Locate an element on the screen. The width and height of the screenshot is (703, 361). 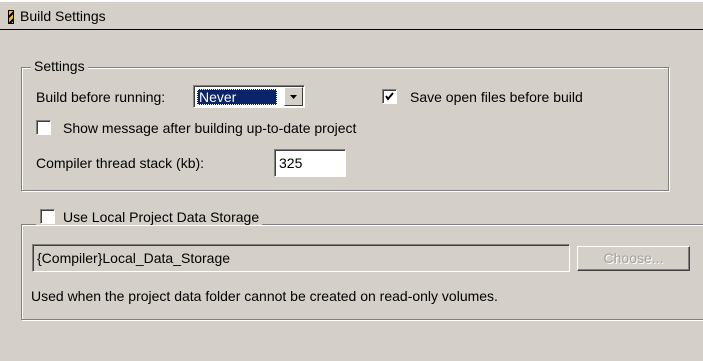
build-before-running-select: Never is located at coordinates (249, 96).